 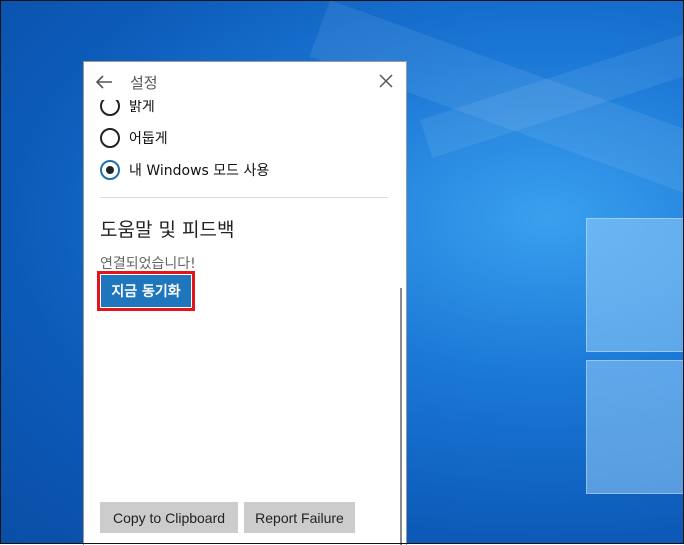 What do you see at coordinates (169, 517) in the screenshot?
I see `copy-to-clipboard-button: Copy to Clipboard` at bounding box center [169, 517].